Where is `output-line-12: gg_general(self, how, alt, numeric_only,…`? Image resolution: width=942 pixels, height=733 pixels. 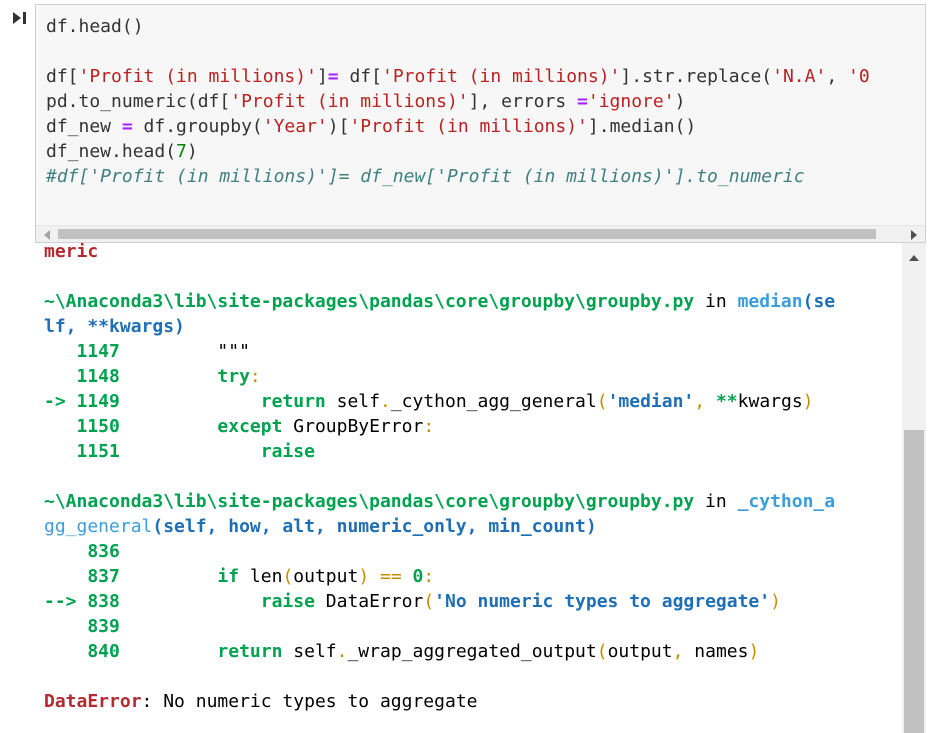 output-line-12: gg_general(self, how, alt, numeric_only,… is located at coordinates (320, 526).